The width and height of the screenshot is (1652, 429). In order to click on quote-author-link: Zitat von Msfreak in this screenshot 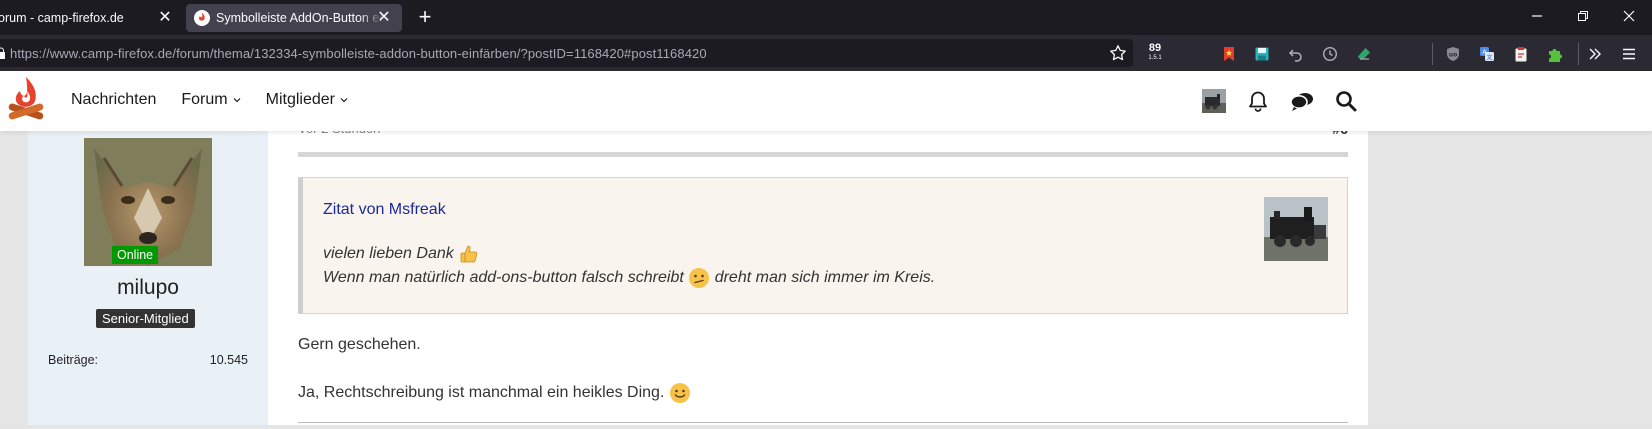, I will do `click(384, 210)`.